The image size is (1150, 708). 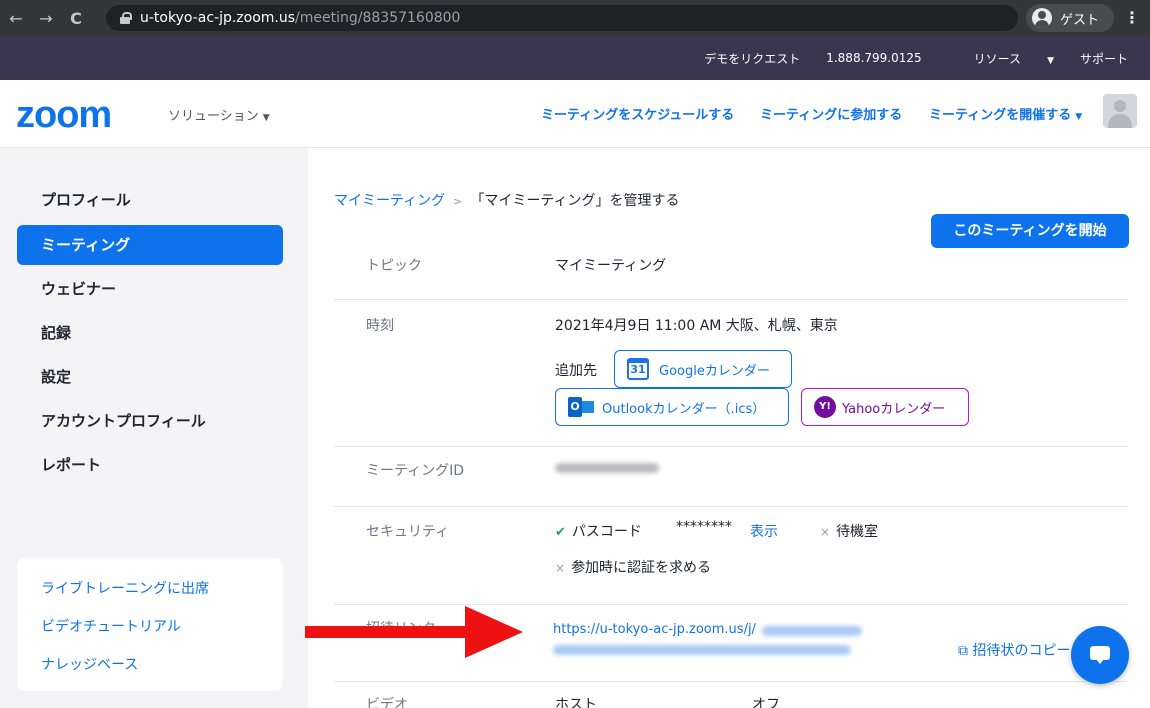 I want to click on time-value: 2021年4月9日 11:00 AM 大阪、札幌、東京, so click(x=696, y=326).